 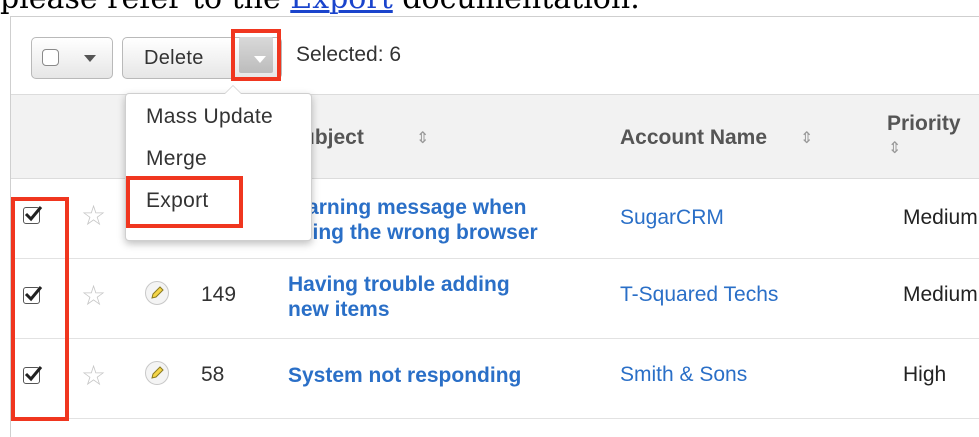 I want to click on actions-dropdown-toggle, so click(x=256, y=55).